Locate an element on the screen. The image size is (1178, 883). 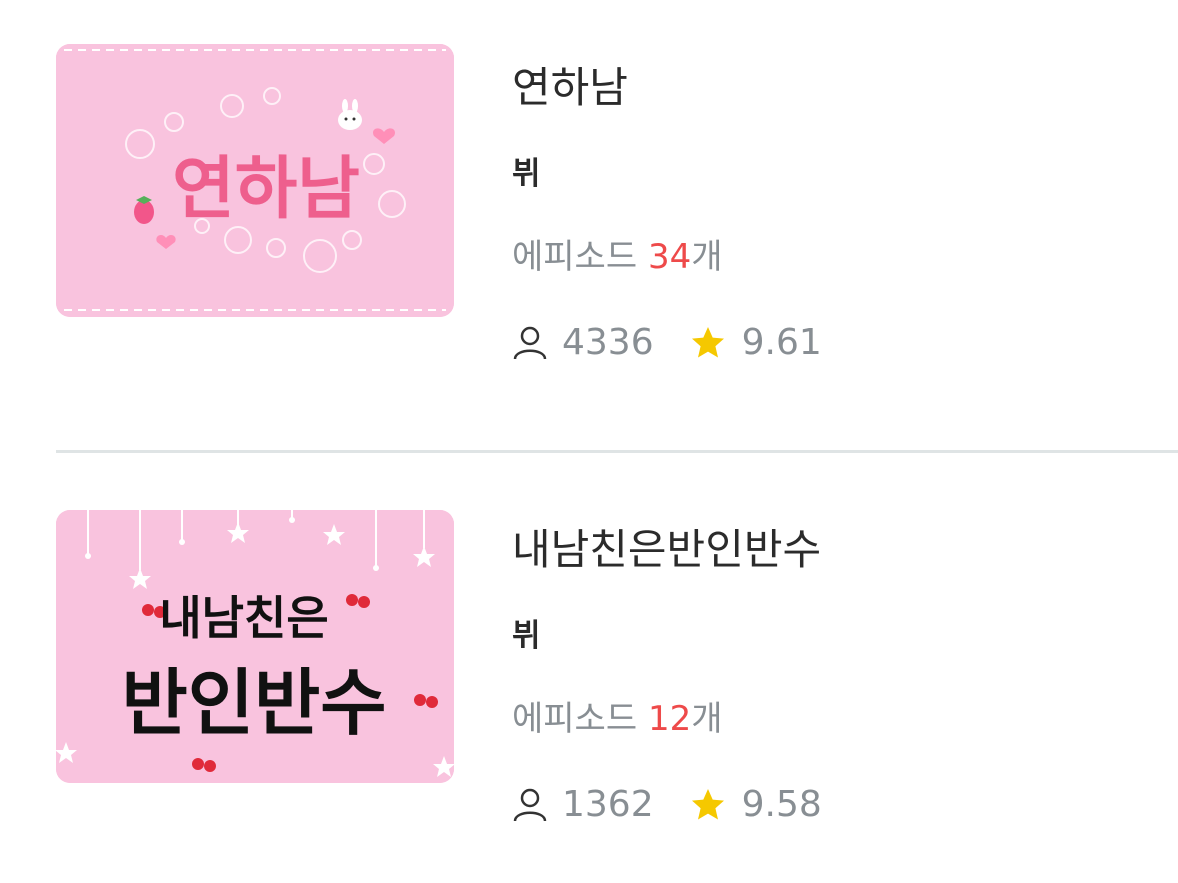
episode-count: 에피소드 12개 is located at coordinates (667, 719).